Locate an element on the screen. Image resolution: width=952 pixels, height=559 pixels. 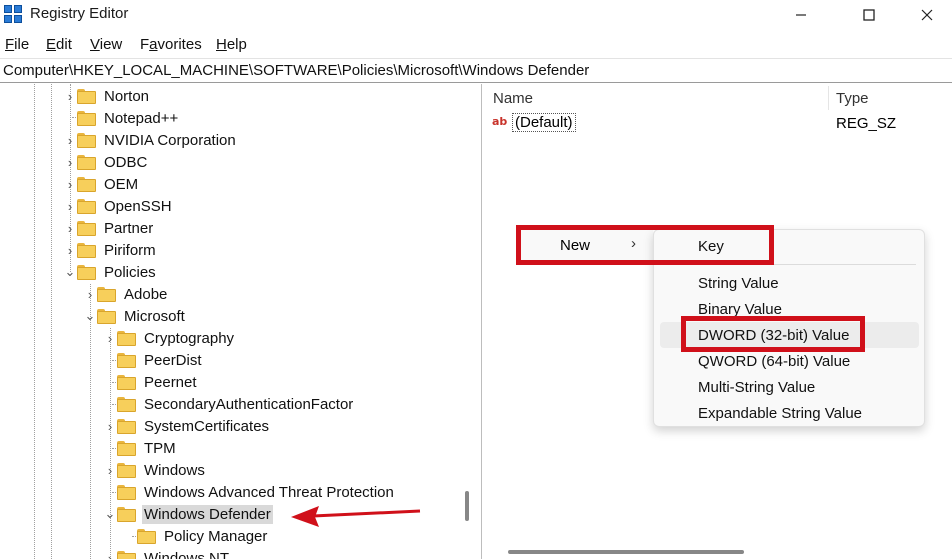
menu-file: File is located at coordinates (17, 44).